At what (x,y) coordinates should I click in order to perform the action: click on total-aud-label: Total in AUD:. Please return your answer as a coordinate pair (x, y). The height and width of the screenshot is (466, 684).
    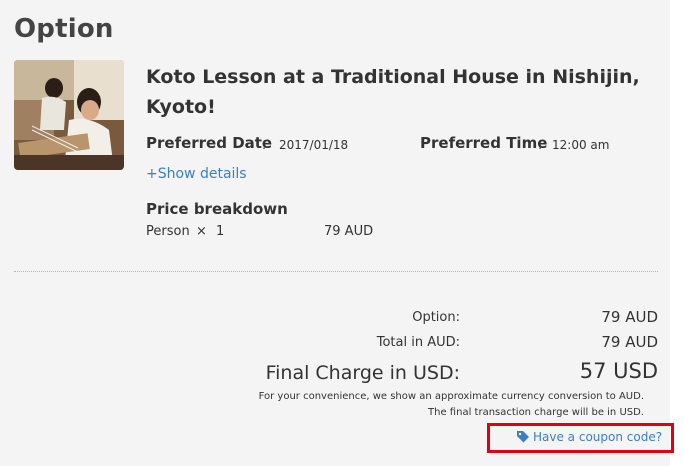
    Looking at the image, I should click on (418, 342).